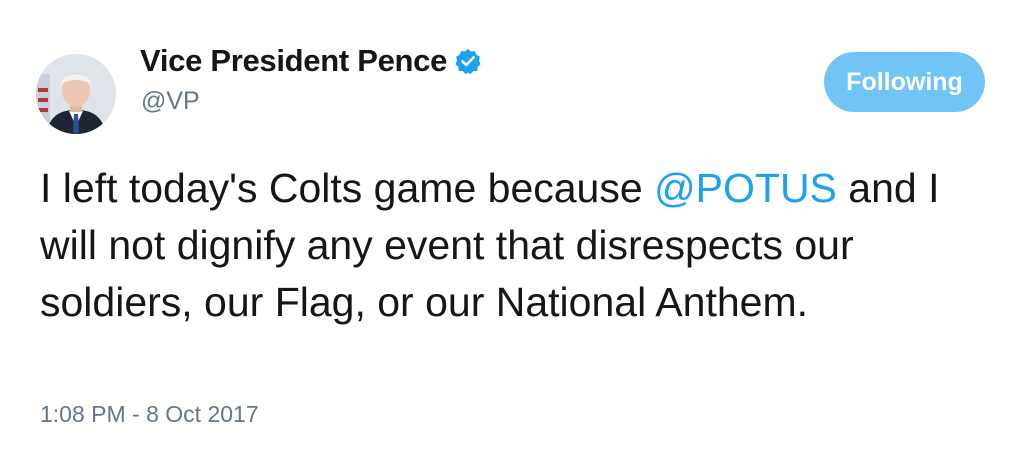 The image size is (1012, 450). I want to click on author-name-row: Vice President Pence, so click(310, 61).